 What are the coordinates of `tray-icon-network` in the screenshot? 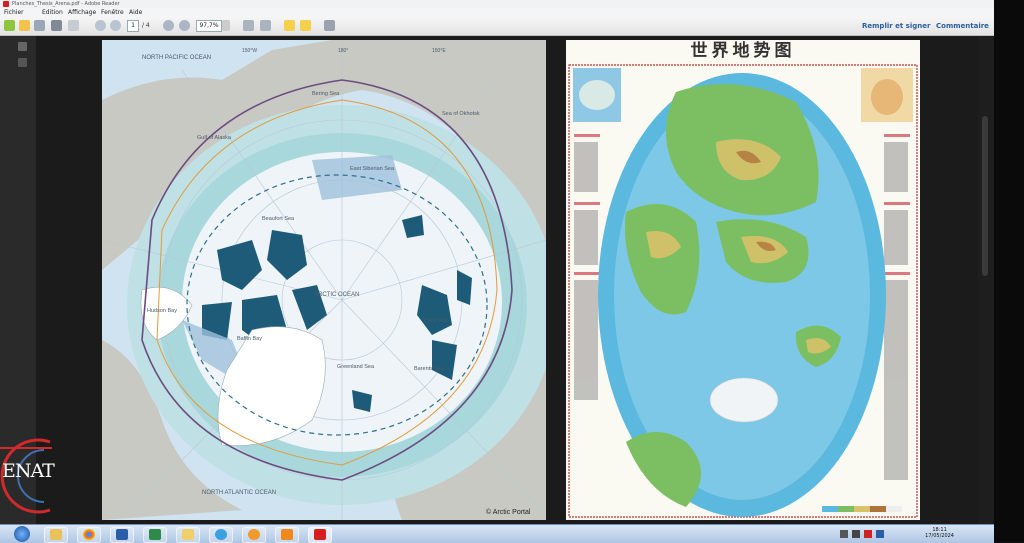 It's located at (844, 534).